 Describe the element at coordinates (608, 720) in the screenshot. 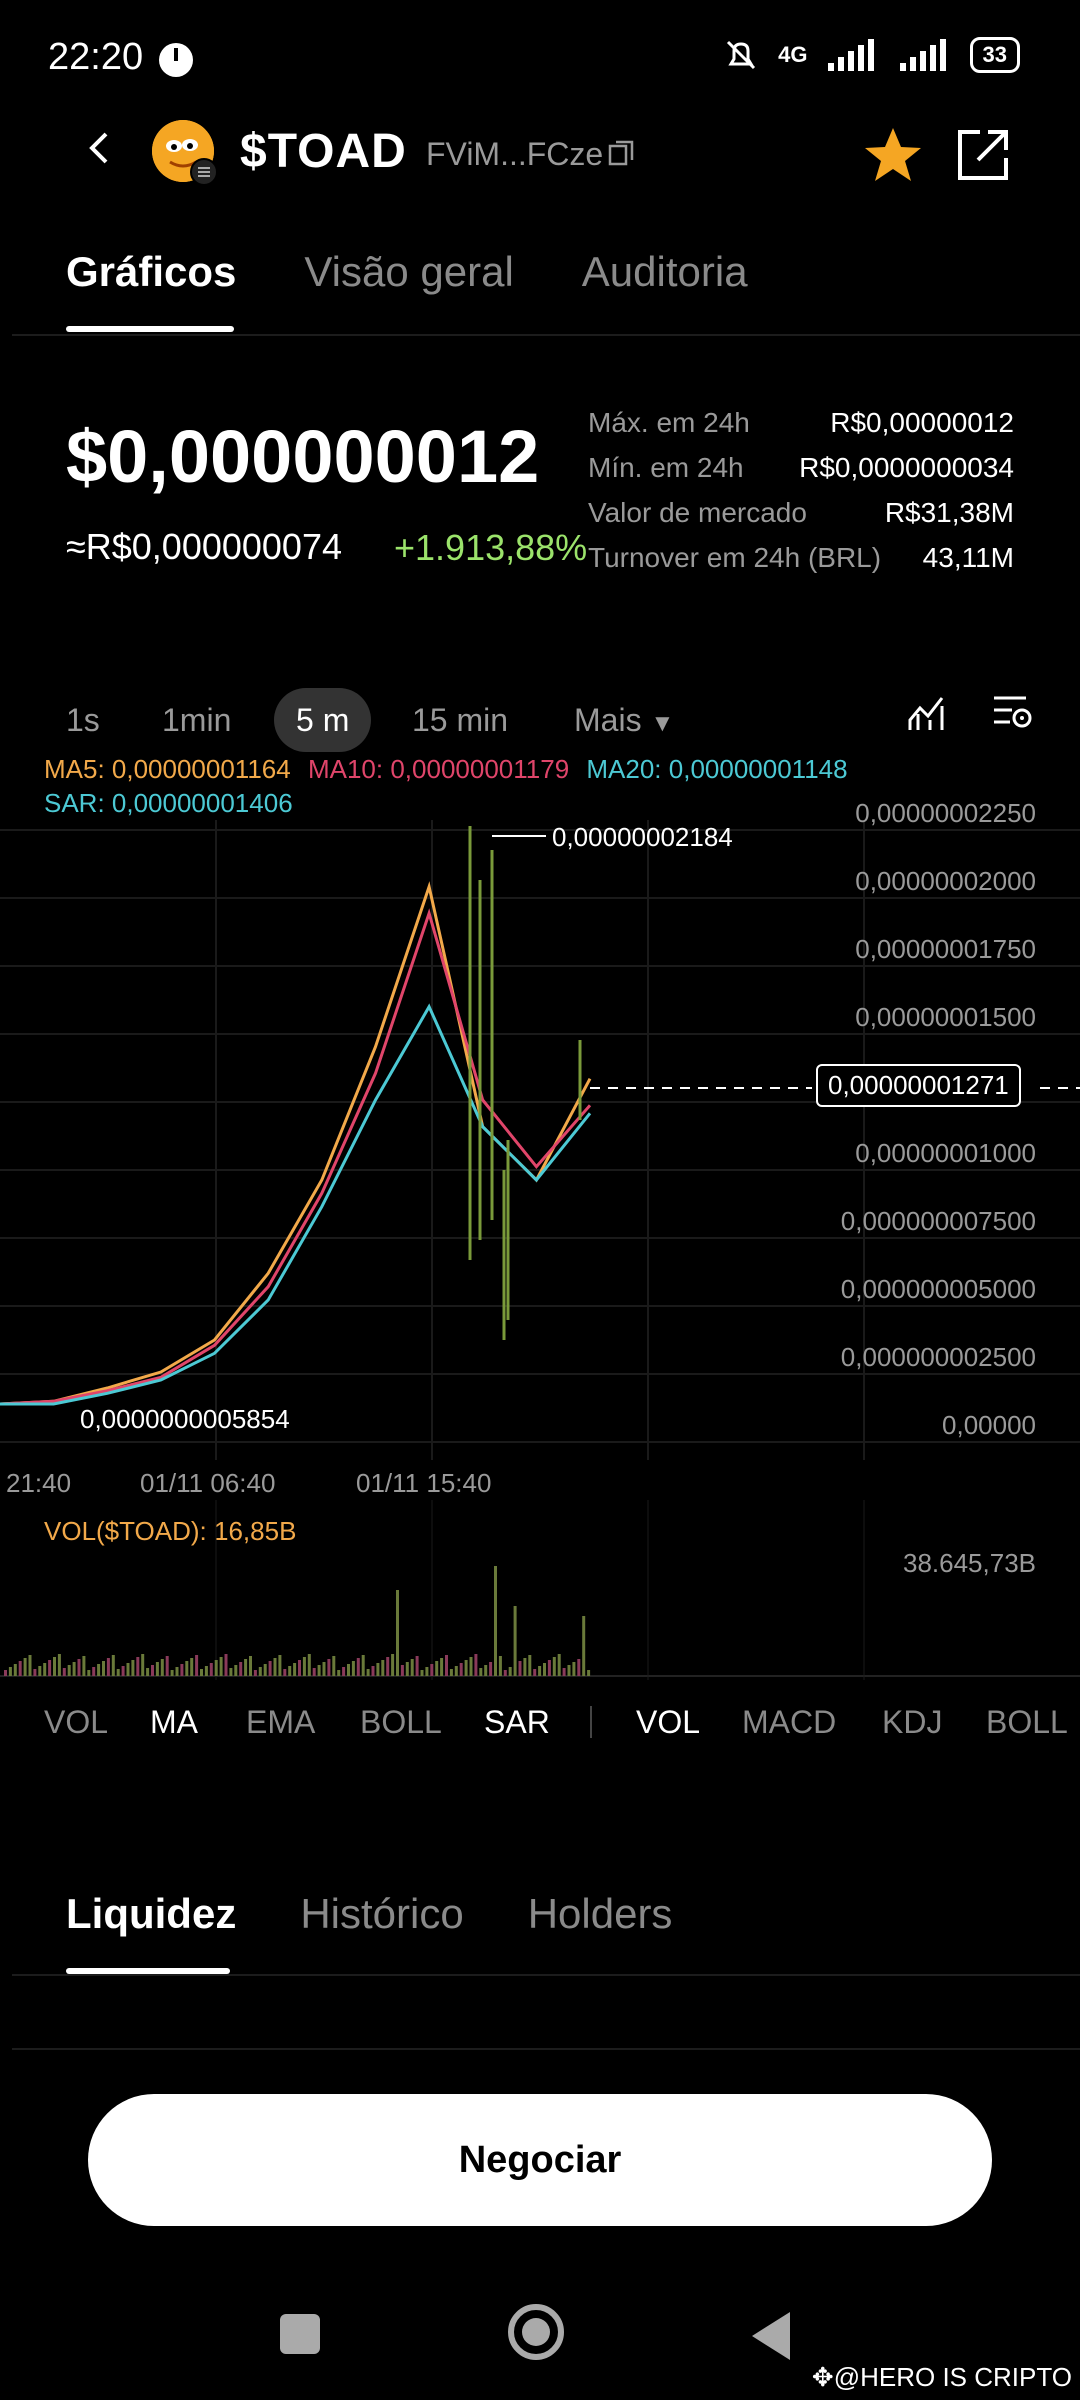

I see `timeframe-more-label: Mais` at that location.